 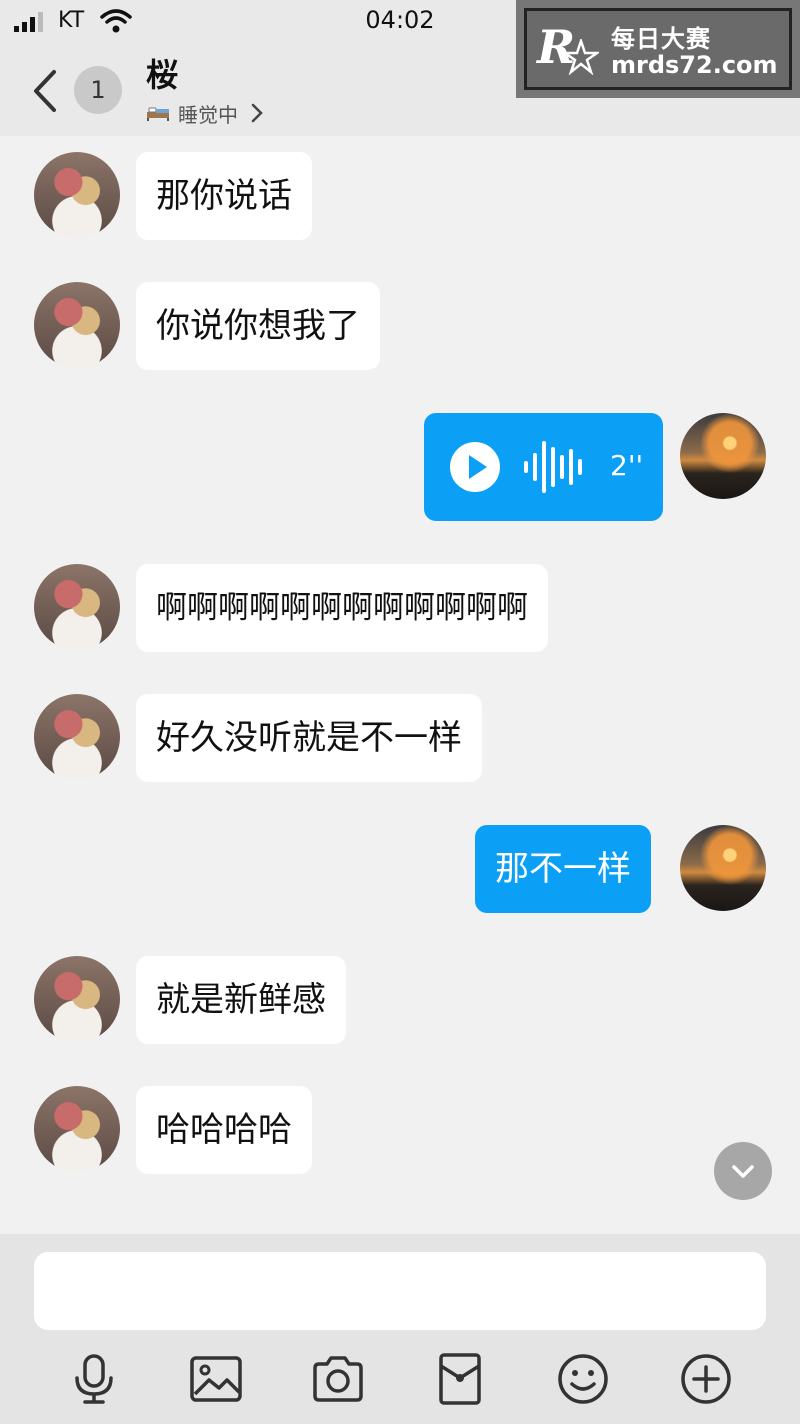 I want to click on microphone-icon, so click(x=94, y=1379).